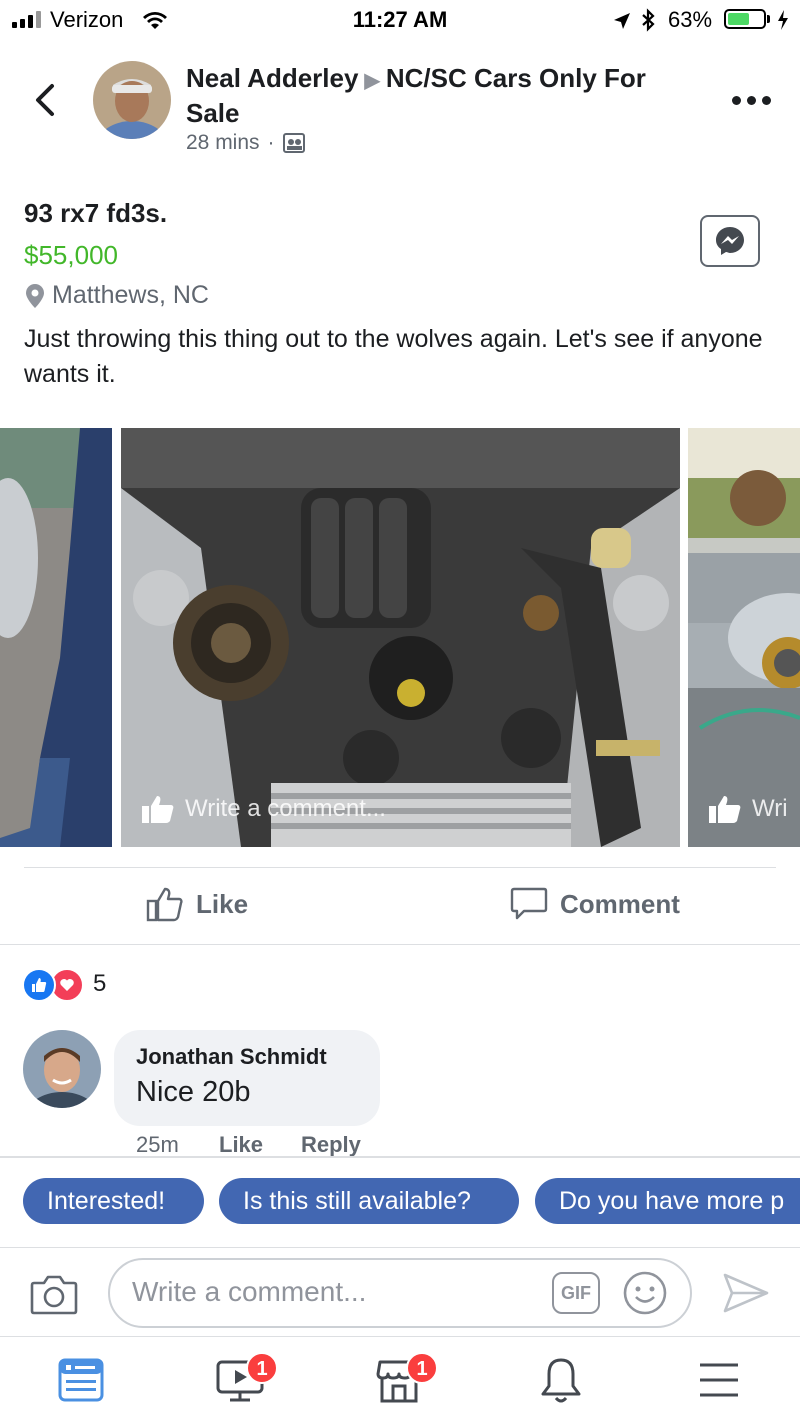 Image resolution: width=800 pixels, height=1422 pixels. What do you see at coordinates (113, 1201) in the screenshot?
I see `quick-reply-interested: Interested!` at bounding box center [113, 1201].